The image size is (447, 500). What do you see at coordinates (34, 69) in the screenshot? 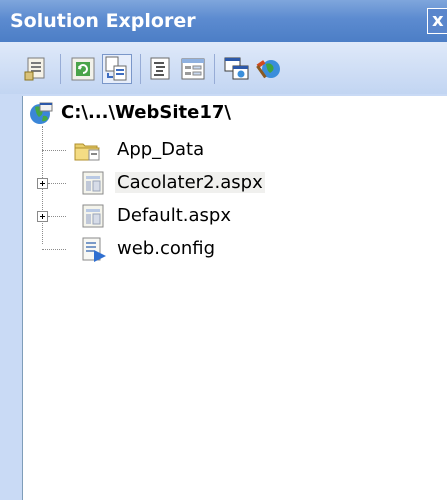
I see `properties-icon` at bounding box center [34, 69].